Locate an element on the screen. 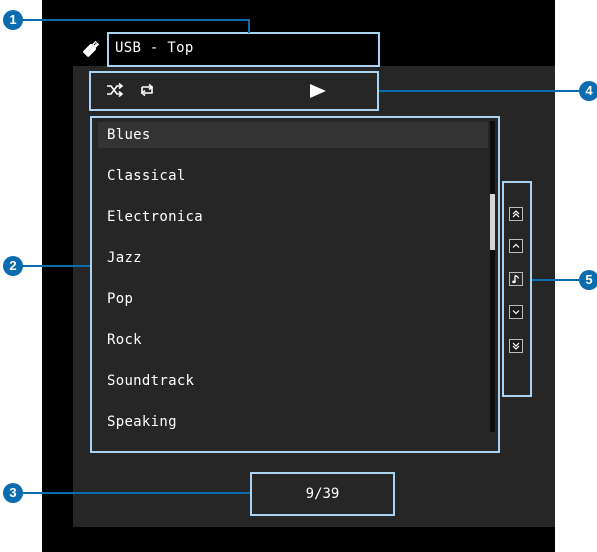  play-icon is located at coordinates (318, 93).